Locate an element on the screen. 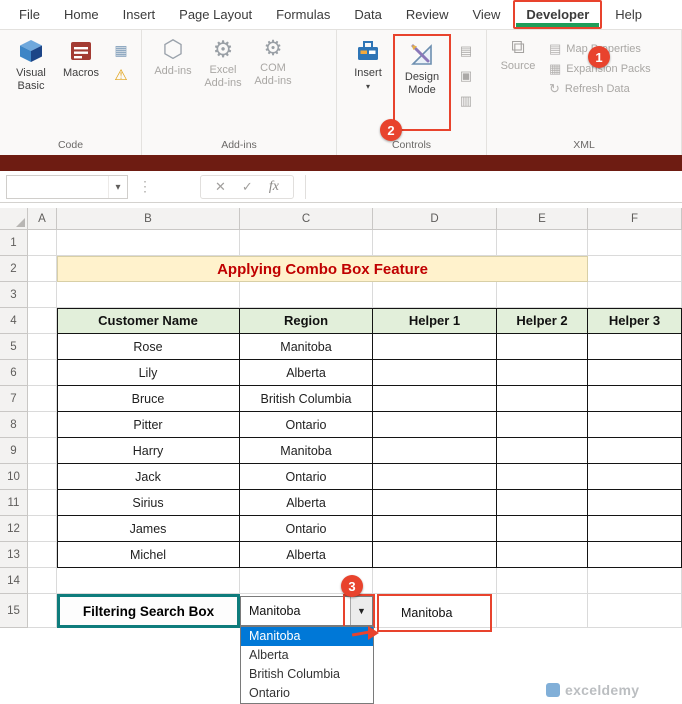 Image resolution: width=682 pixels, height=704 pixels. cell-A10 is located at coordinates (42, 477).